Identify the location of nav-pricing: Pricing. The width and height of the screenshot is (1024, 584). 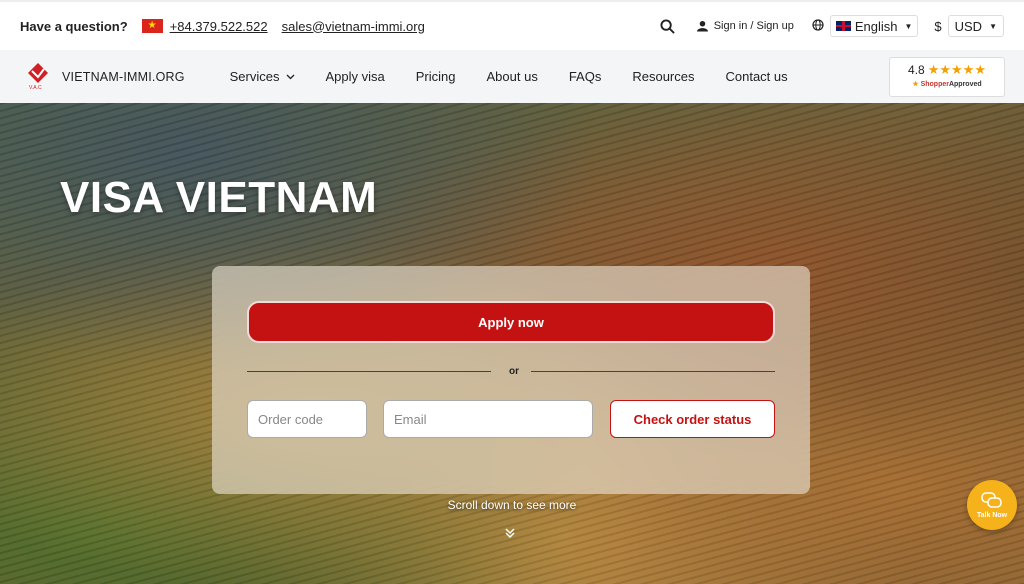
(436, 76).